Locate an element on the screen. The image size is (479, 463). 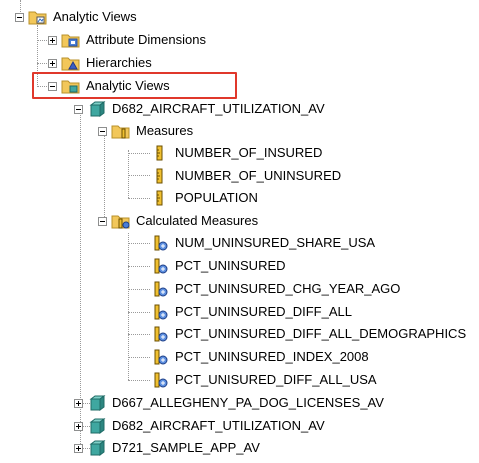
tree-node-calculated-measures: Calculated Measures is located at coordinates (179, 221).